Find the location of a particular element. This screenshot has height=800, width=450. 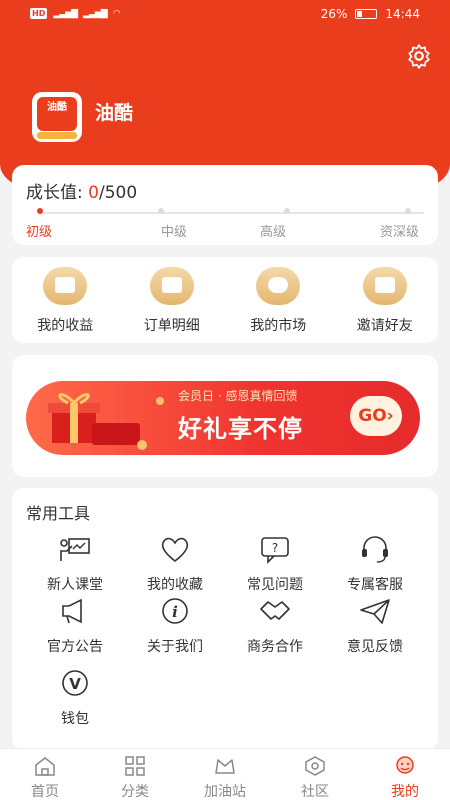

grid-icon is located at coordinates (135, 766).